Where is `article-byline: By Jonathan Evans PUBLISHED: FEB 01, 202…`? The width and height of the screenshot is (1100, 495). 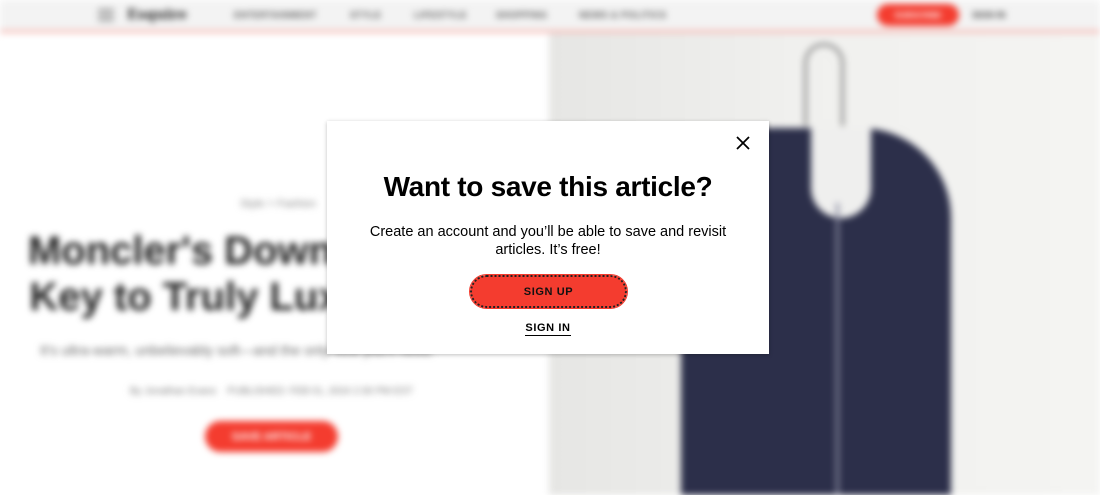
article-byline: By Jonathan Evans PUBLISHED: FEB 01, 202… is located at coordinates (271, 391).